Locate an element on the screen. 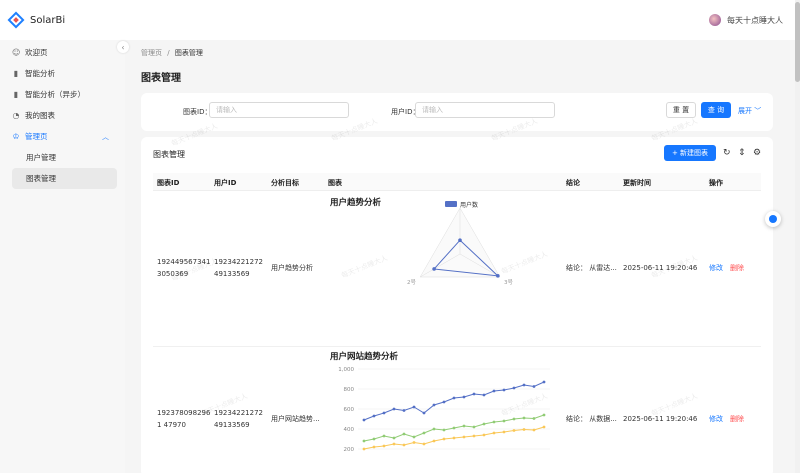  chevron-down-icon: ﹀ is located at coordinates (758, 111).